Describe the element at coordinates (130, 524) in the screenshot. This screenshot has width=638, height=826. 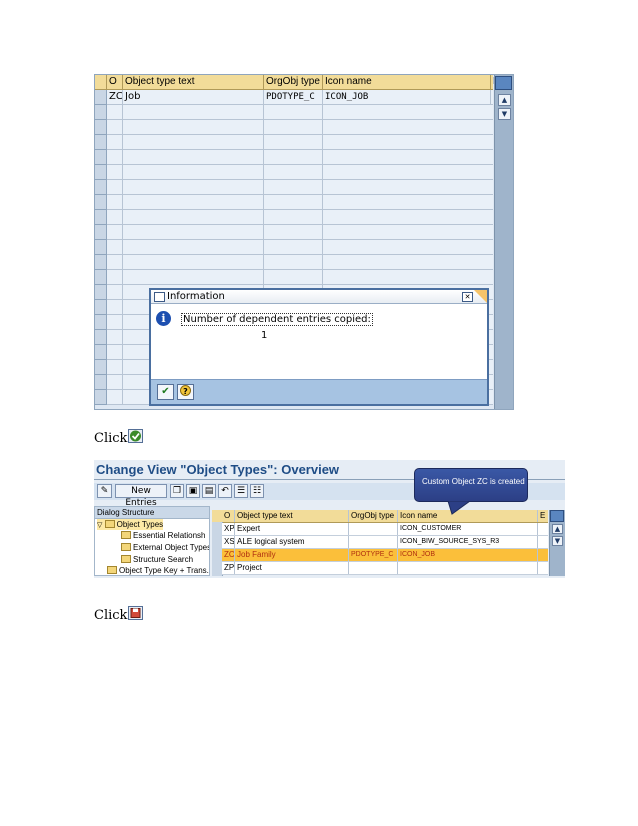
I see `tree-item-object-types: ▽ Object Types` at that location.